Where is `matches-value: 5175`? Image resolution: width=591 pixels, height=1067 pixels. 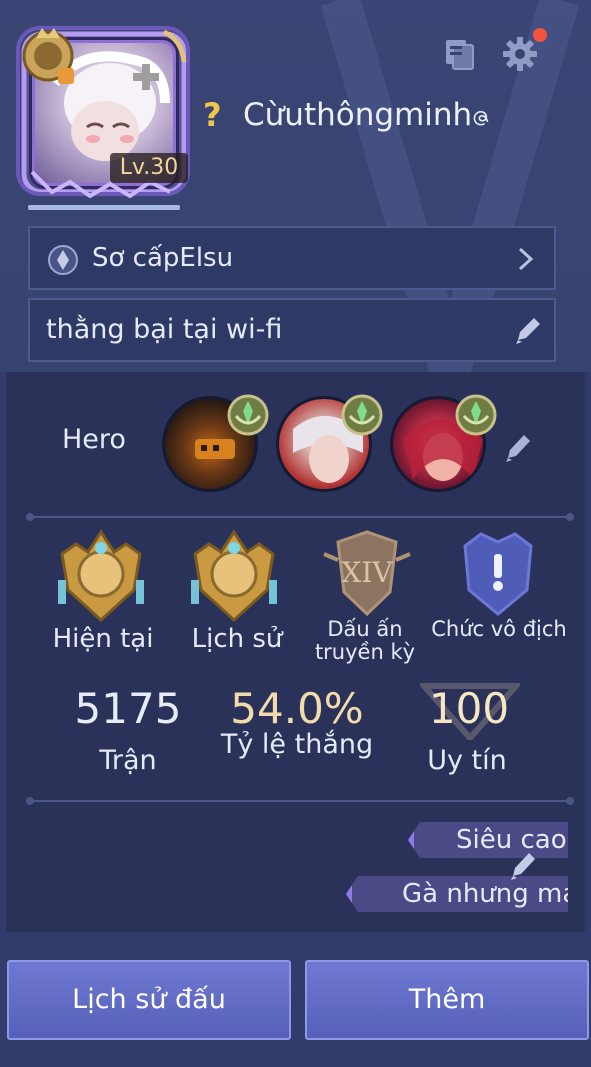
matches-value: 5175 is located at coordinates (128, 708).